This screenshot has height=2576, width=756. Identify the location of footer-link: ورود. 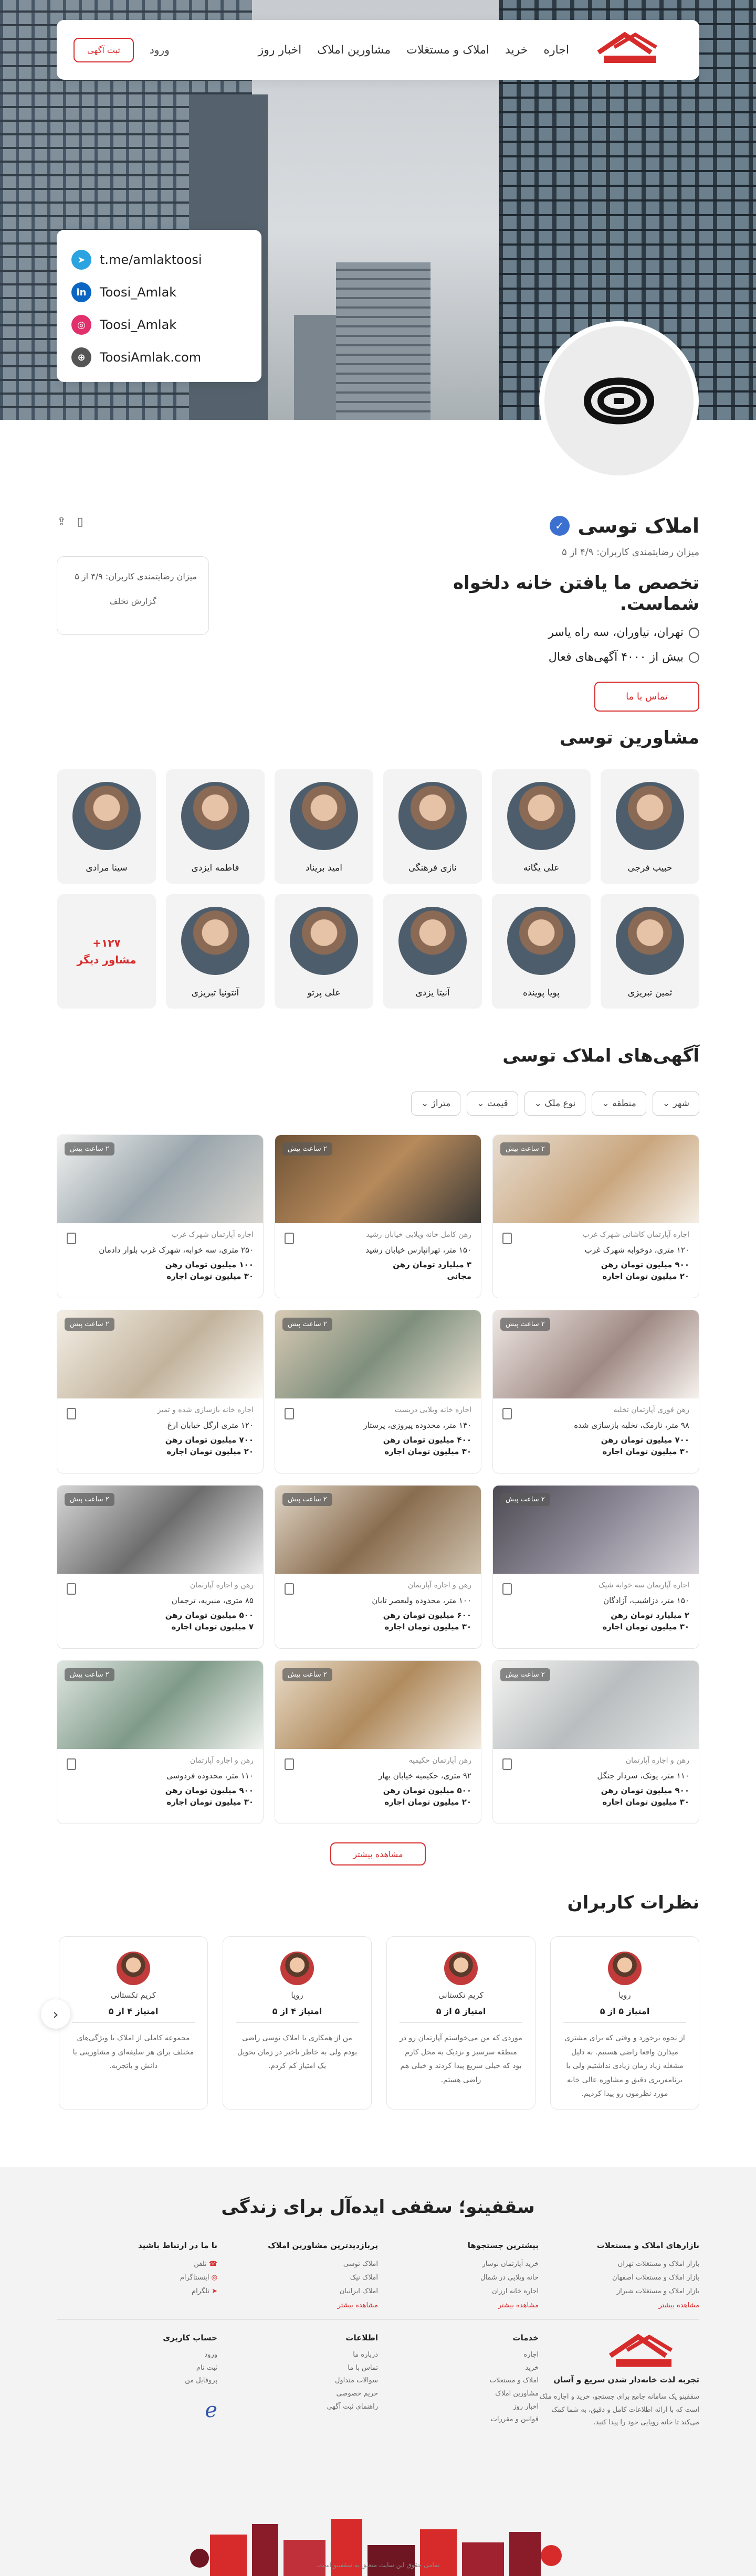
(137, 2355).